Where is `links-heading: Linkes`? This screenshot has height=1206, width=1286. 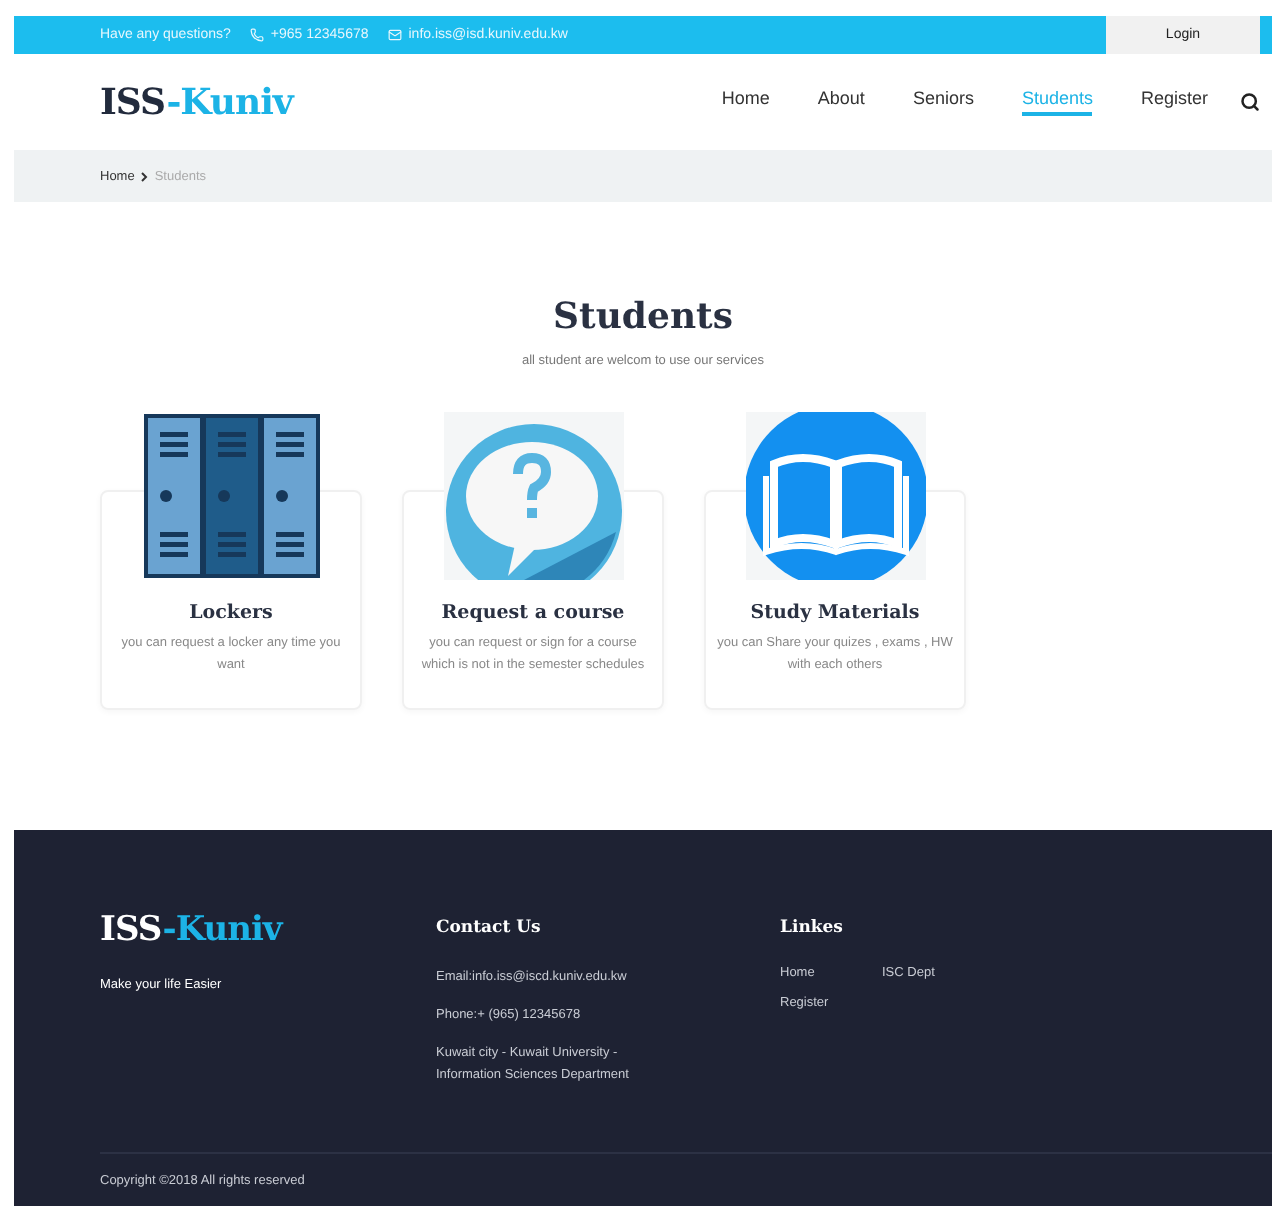
links-heading: Linkes is located at coordinates (812, 928).